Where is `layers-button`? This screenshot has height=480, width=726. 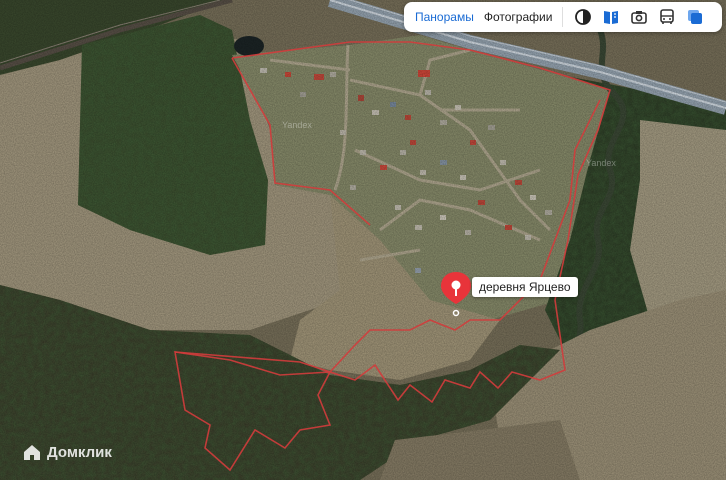 layers-button is located at coordinates (583, 17).